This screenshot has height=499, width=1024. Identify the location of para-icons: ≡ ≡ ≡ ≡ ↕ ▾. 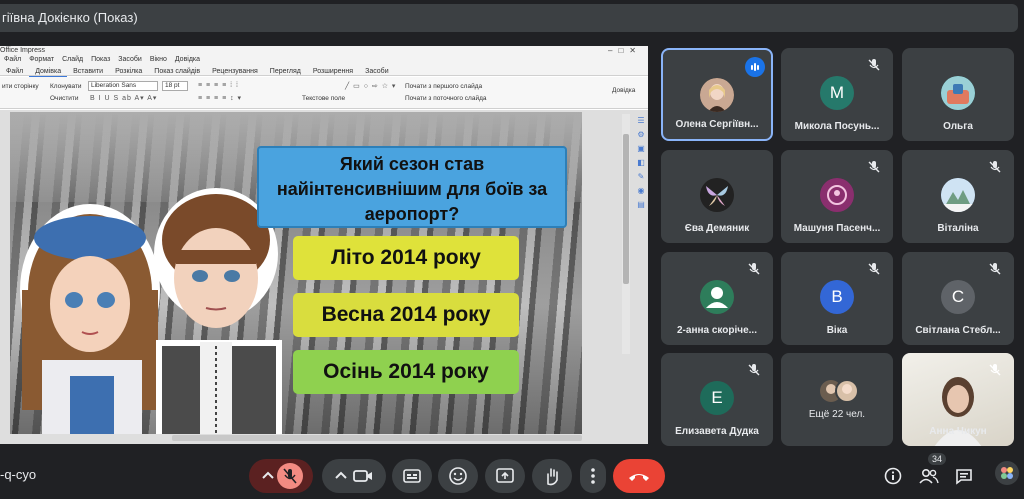
(220, 98).